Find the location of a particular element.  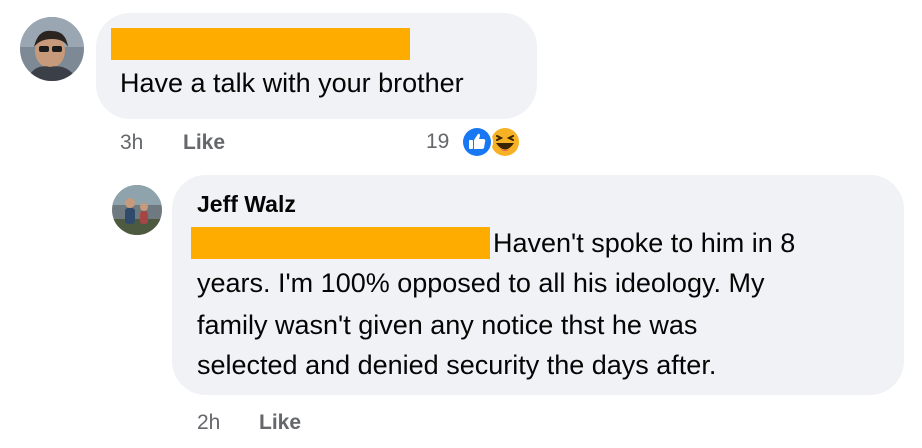

redacted-author-name is located at coordinates (260, 44).